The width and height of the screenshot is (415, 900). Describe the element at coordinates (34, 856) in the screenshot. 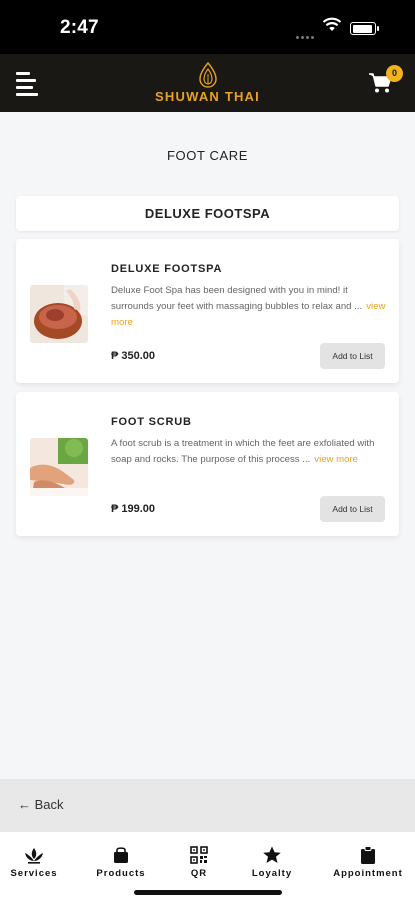

I see `lotus-icon` at that location.